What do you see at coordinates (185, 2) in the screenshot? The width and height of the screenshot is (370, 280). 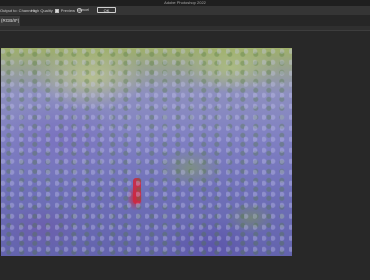 I see `app-title: Adobe Photoshop 2022` at bounding box center [185, 2].